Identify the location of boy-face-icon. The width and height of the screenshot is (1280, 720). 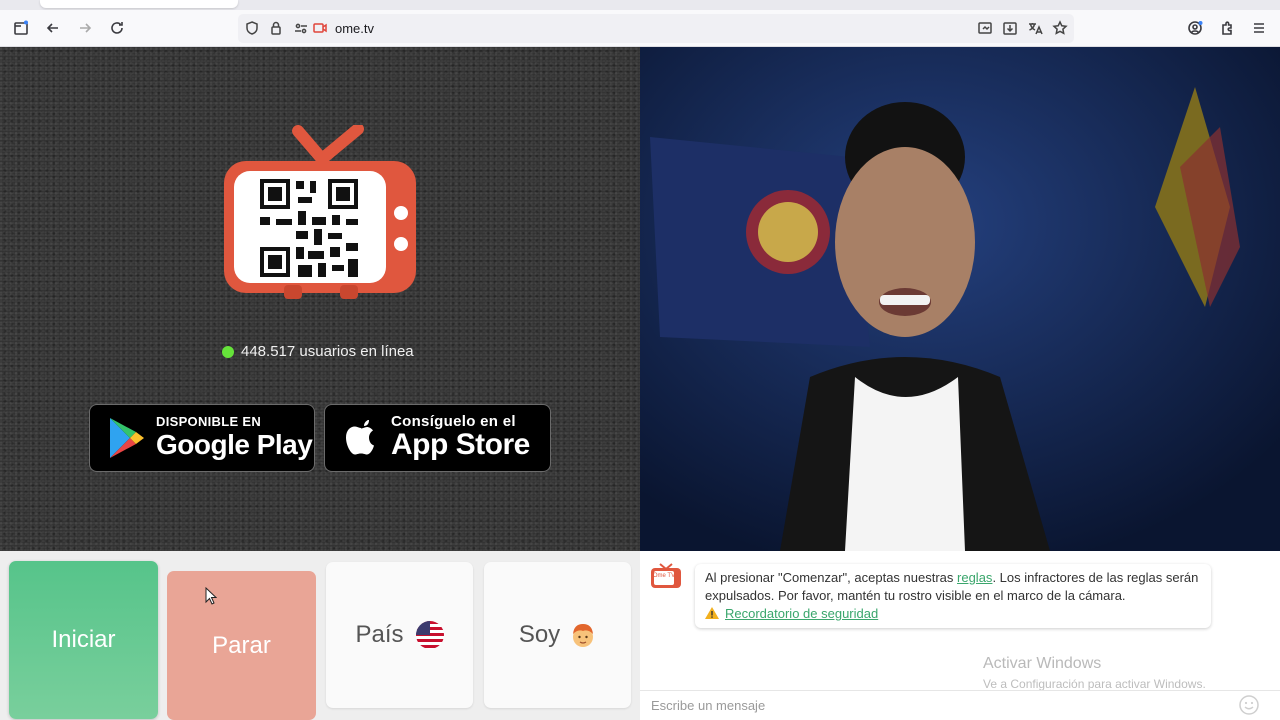
(583, 635).